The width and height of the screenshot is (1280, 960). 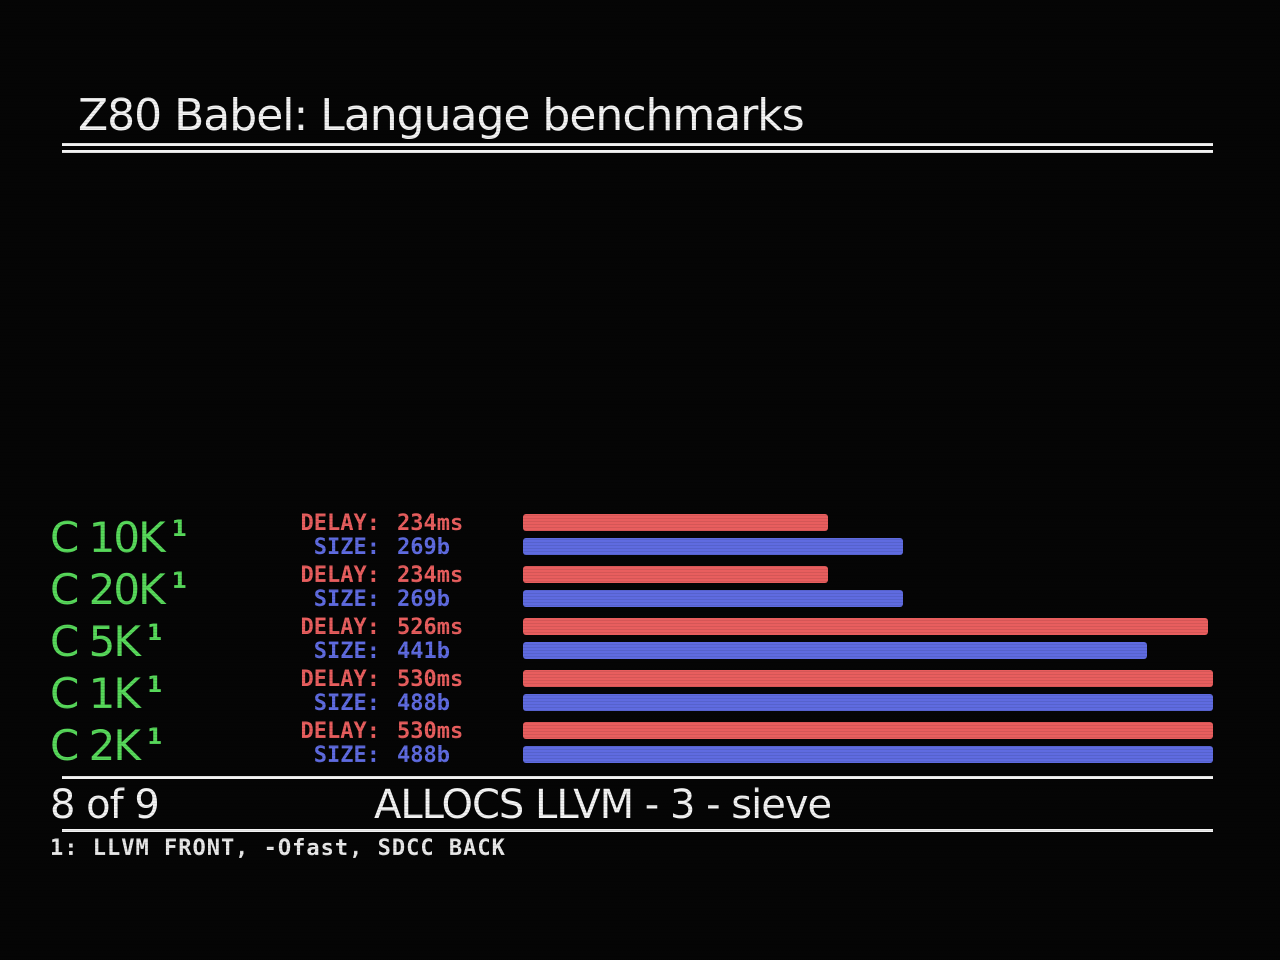 I want to click on footnote: 1: LLVM FRONT, -Ofast, SDCC BACK, so click(x=278, y=848).